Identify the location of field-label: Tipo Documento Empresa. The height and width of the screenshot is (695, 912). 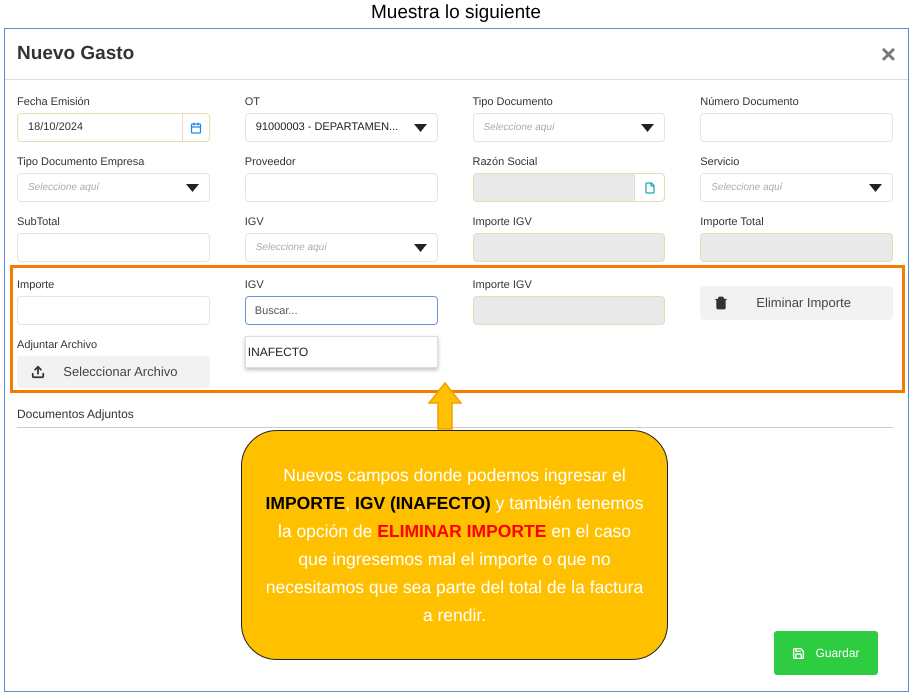
(81, 162).